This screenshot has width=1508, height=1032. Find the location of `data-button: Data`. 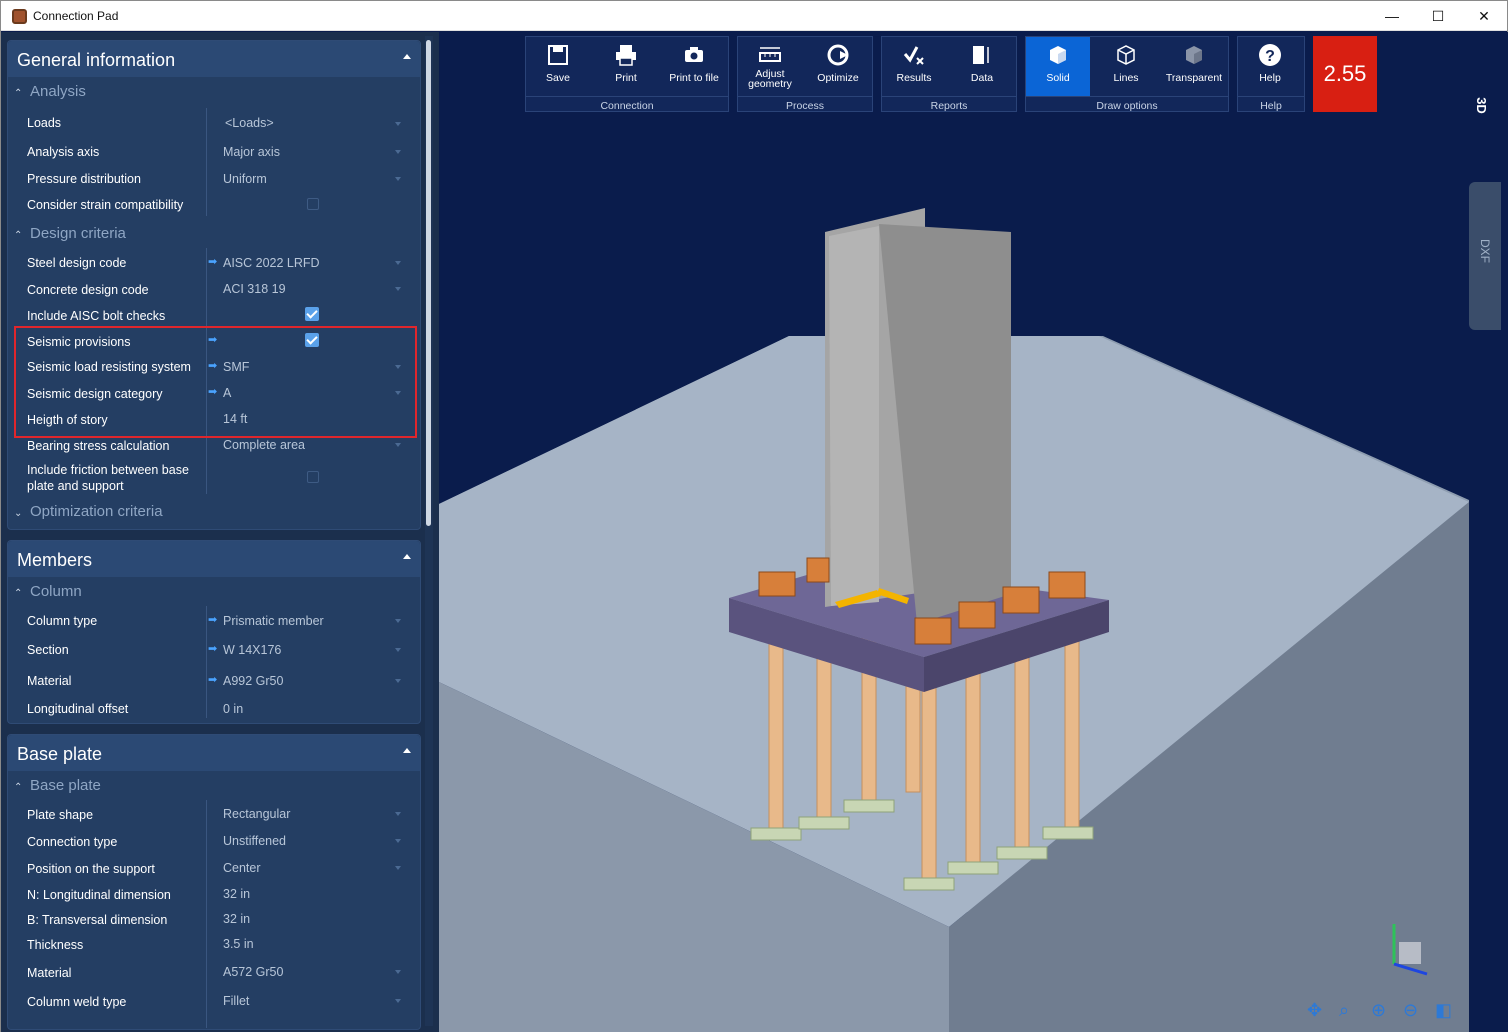

data-button: Data is located at coordinates (982, 67).